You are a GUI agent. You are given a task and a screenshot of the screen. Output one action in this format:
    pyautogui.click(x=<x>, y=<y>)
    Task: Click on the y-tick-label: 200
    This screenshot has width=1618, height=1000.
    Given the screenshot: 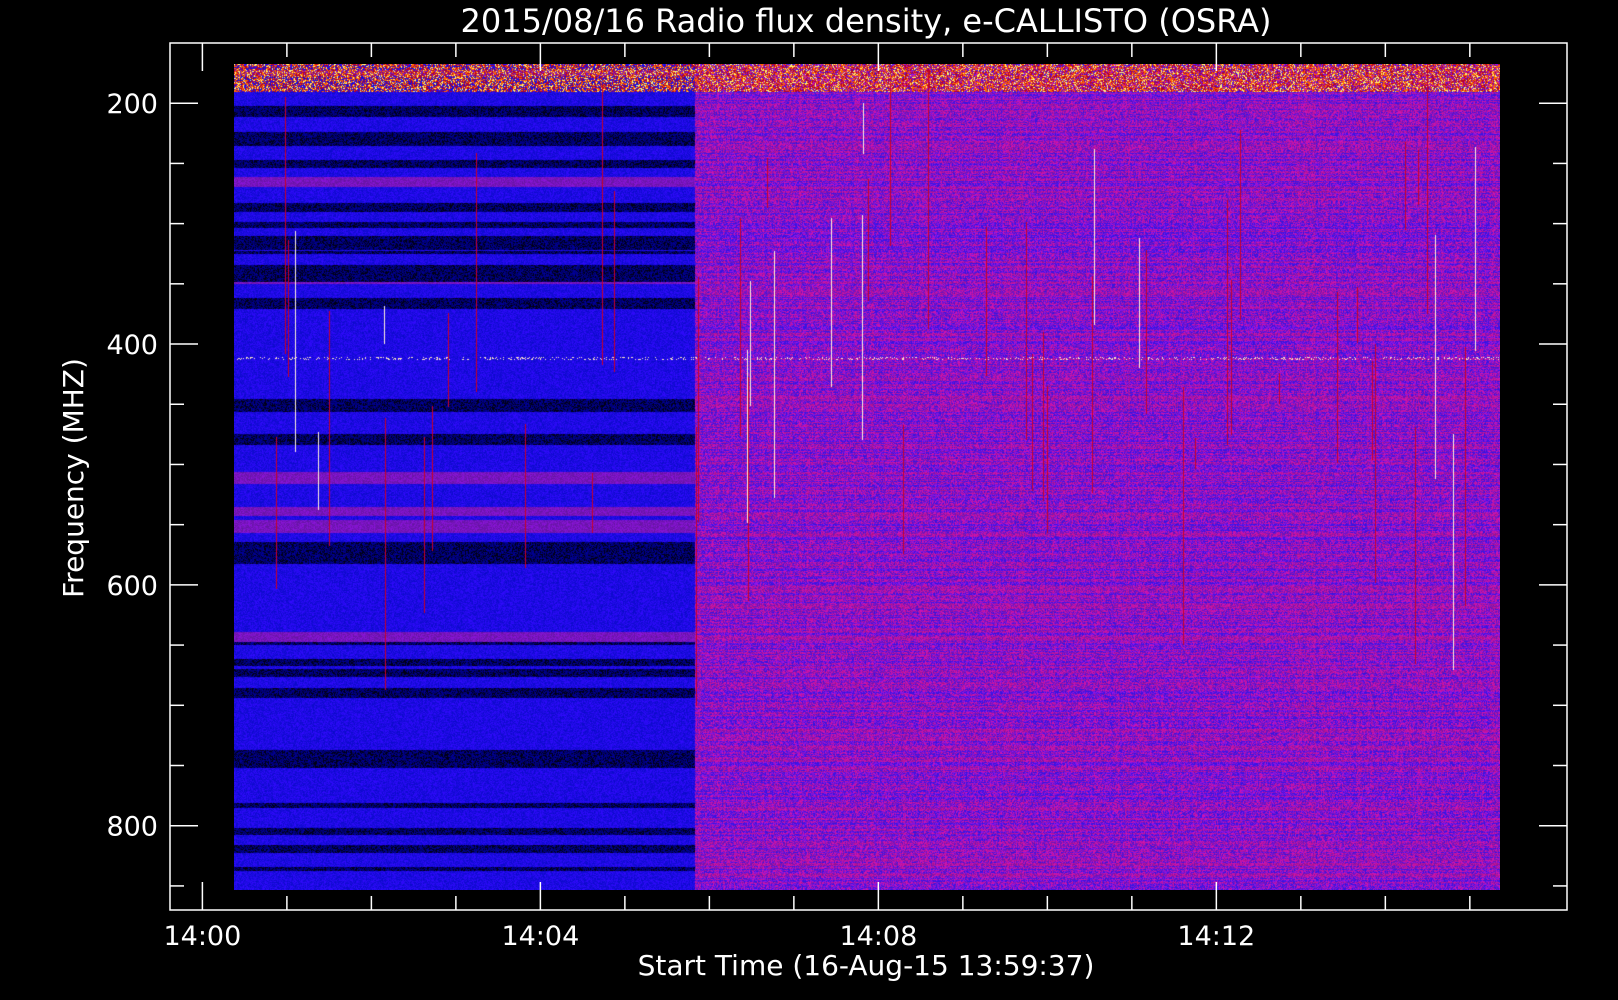 What is the action you would take?
    pyautogui.click(x=132, y=104)
    